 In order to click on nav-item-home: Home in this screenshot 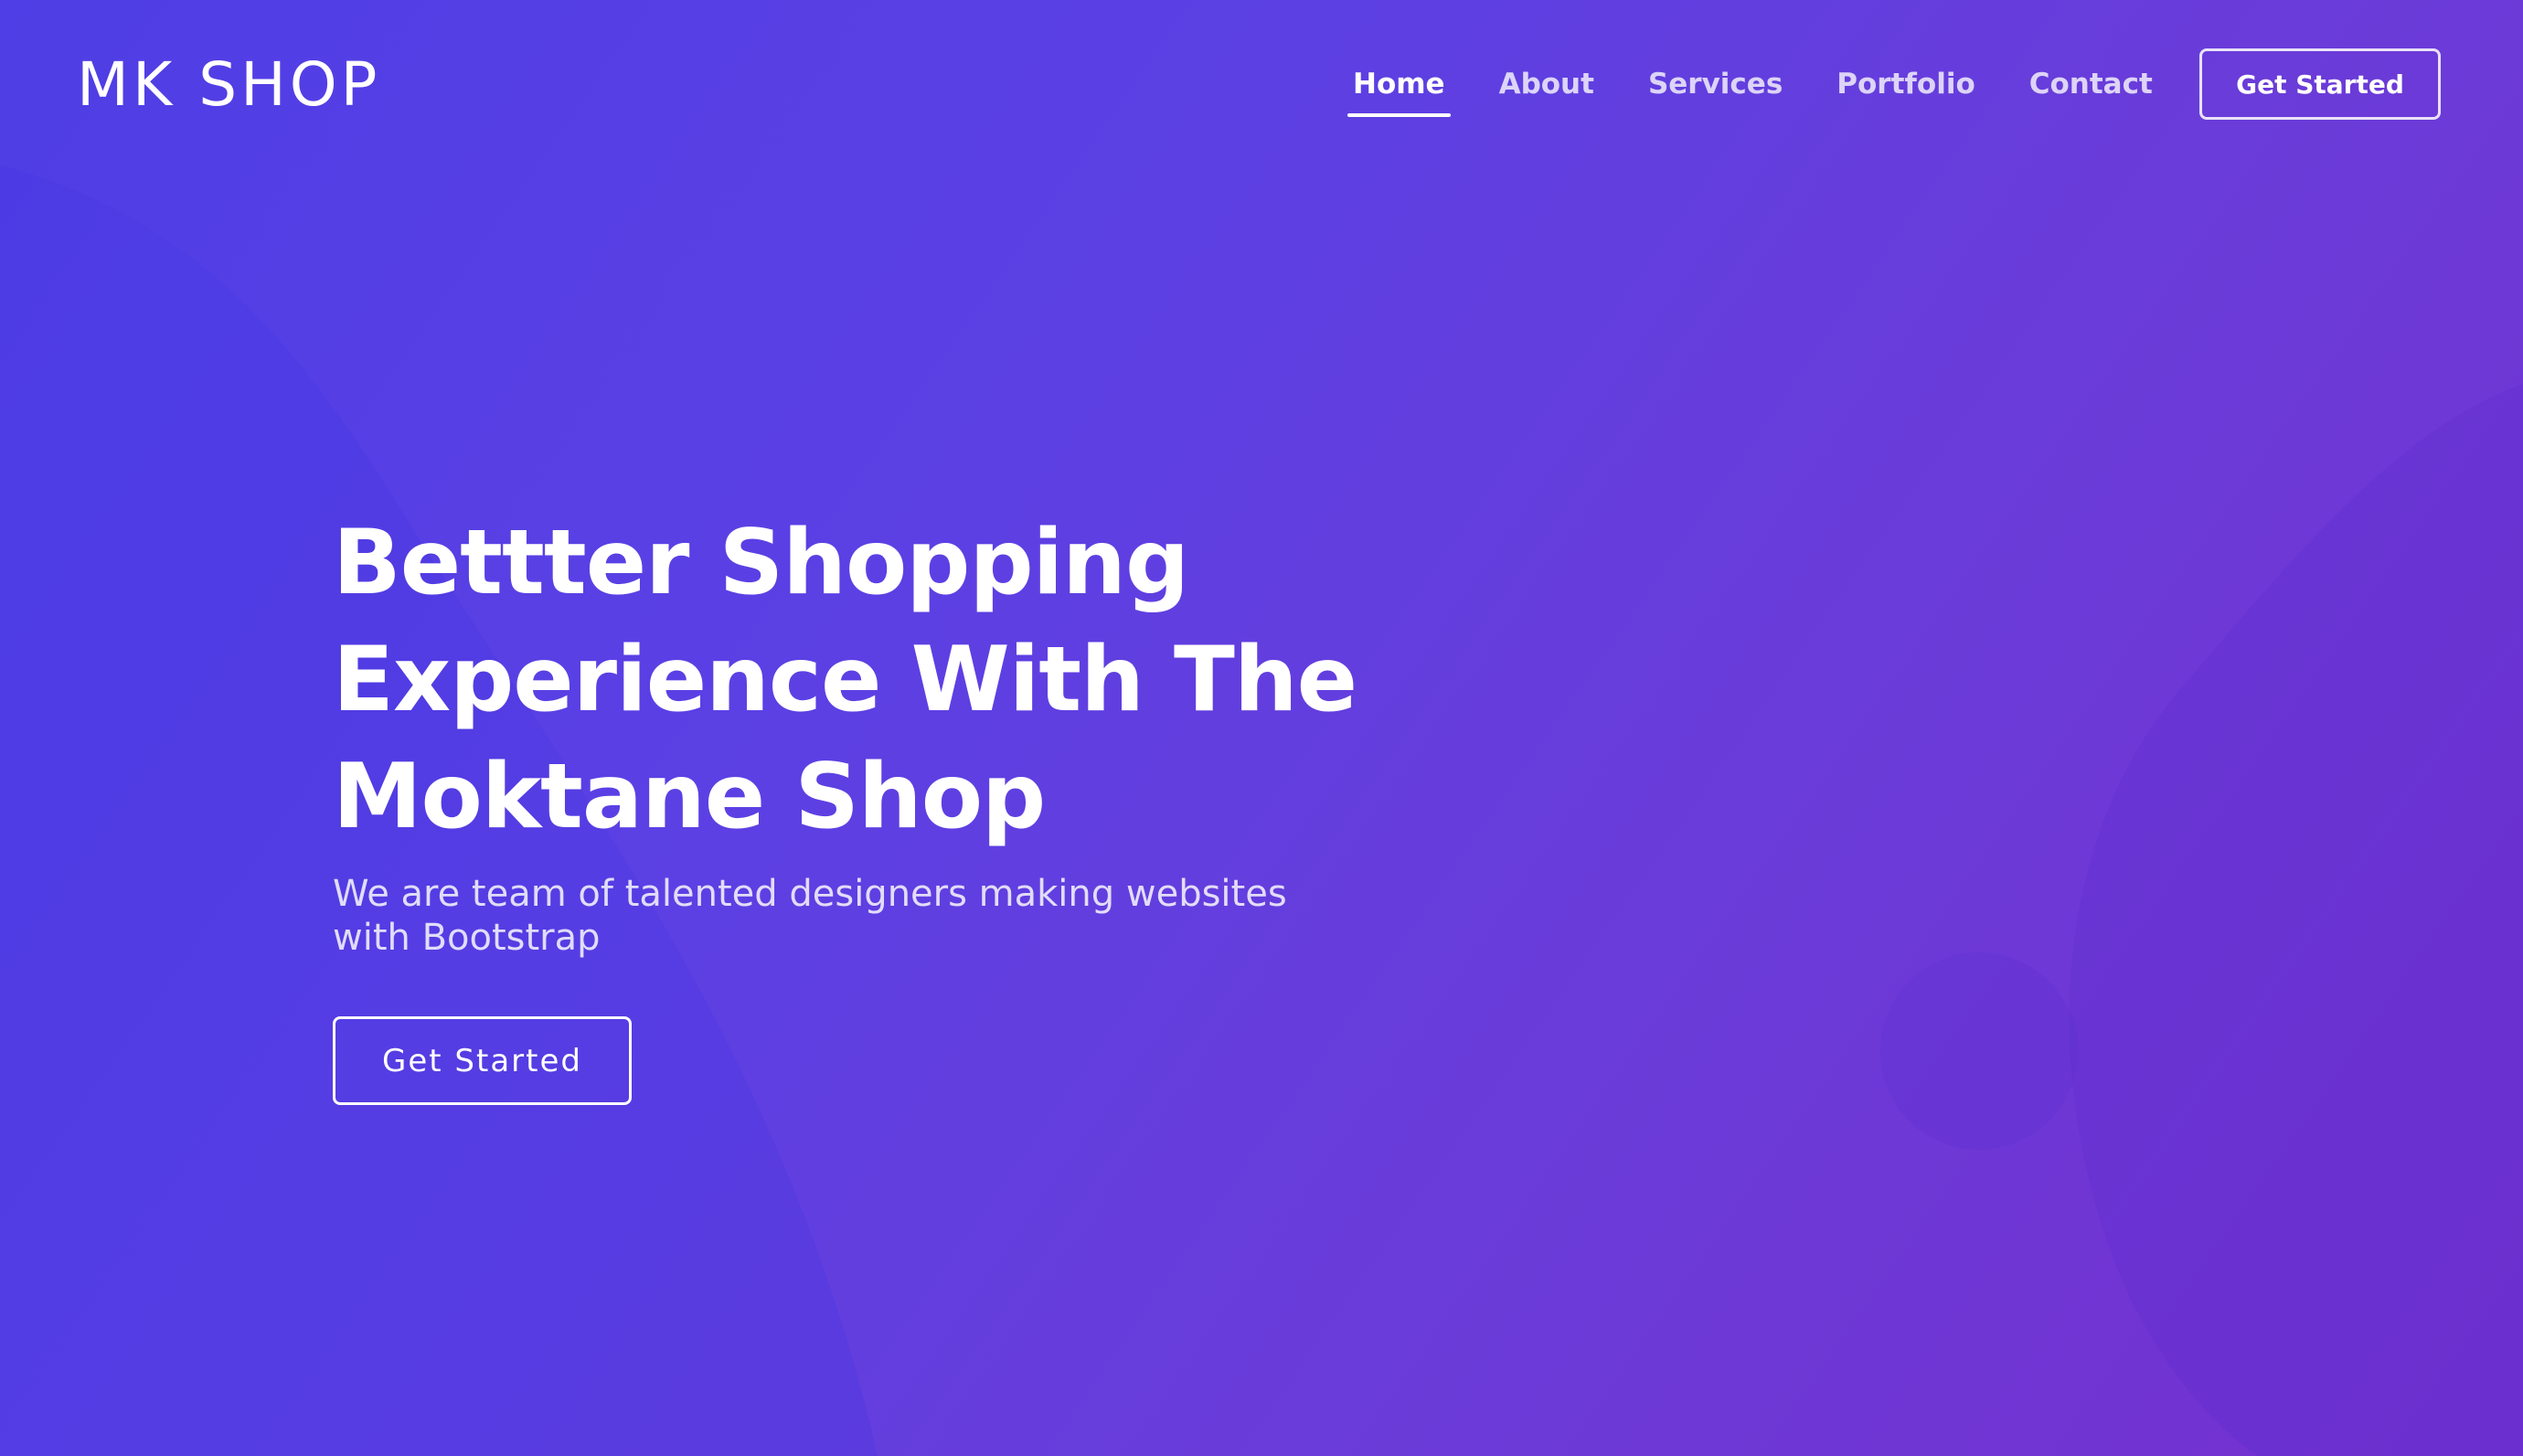, I will do `click(1399, 89)`.